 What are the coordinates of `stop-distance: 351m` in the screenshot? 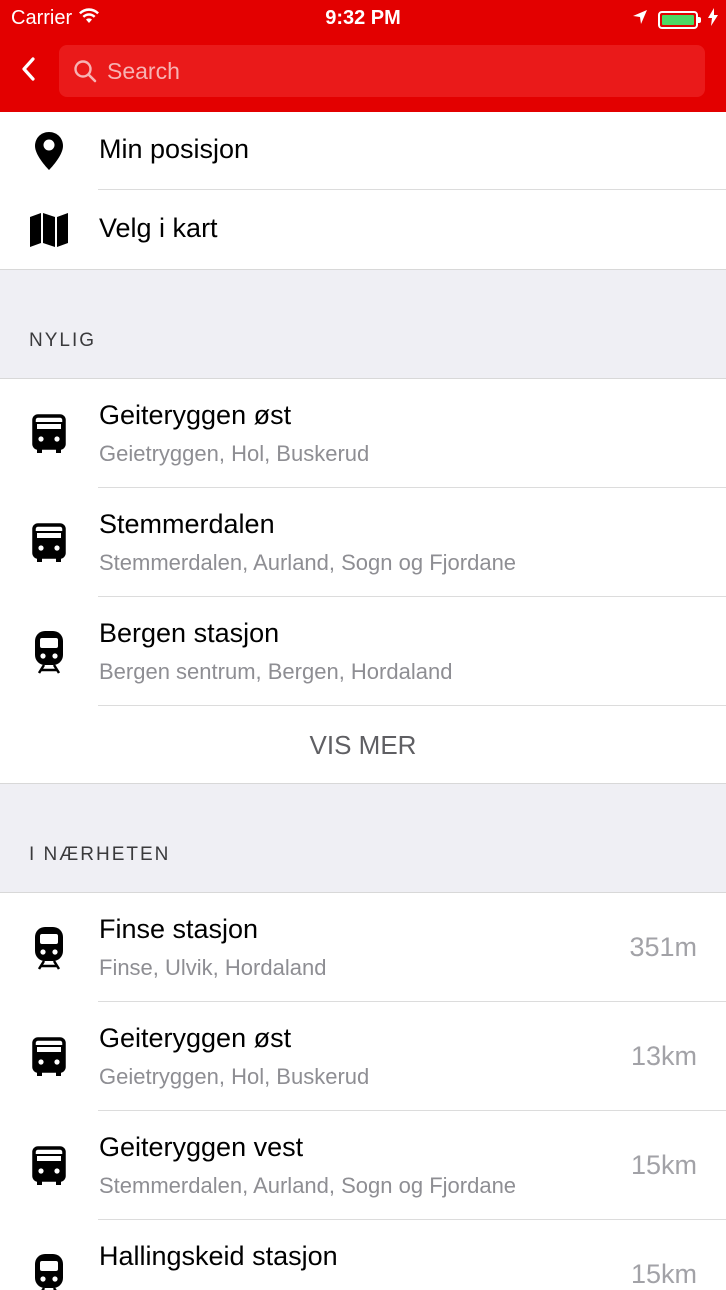 It's located at (663, 947).